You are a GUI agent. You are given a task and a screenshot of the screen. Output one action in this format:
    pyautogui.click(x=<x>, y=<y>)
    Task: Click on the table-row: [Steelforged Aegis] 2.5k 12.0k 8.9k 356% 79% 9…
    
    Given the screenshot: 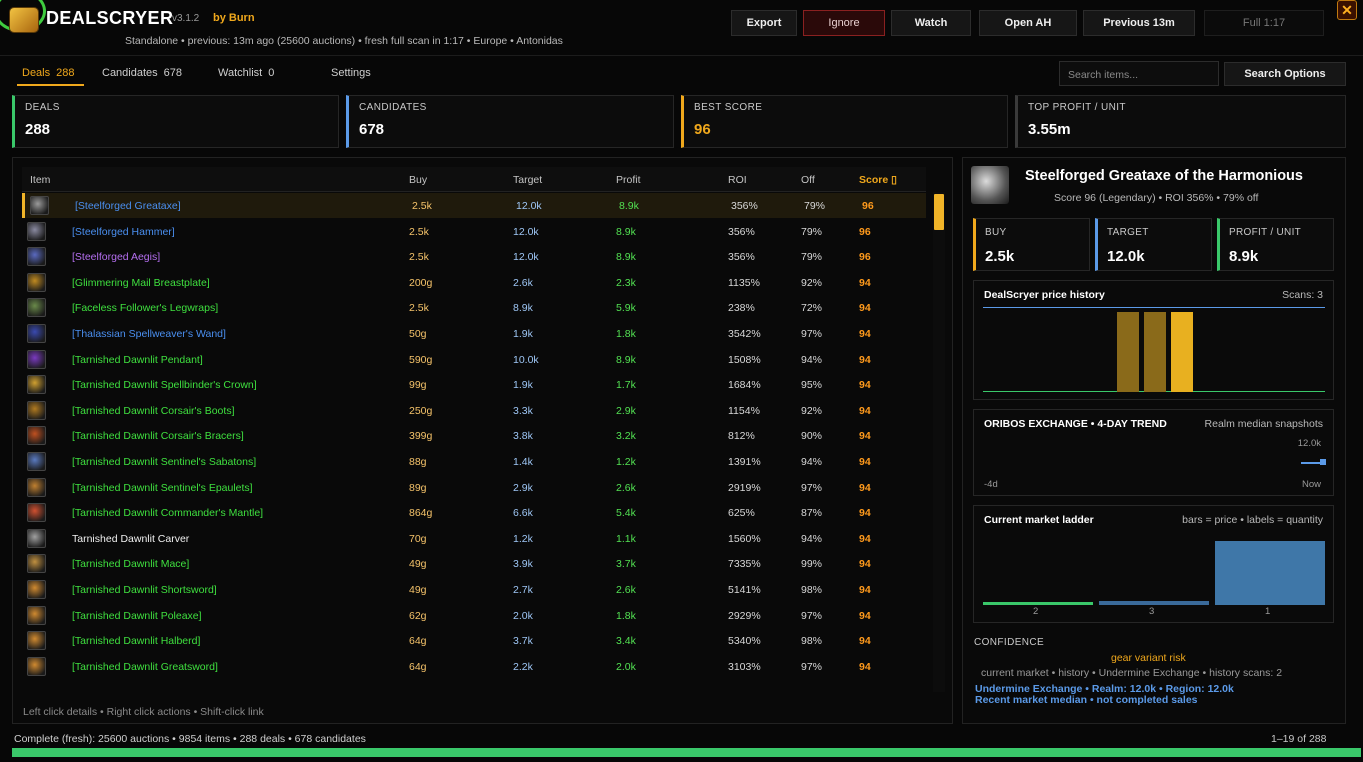 What is the action you would take?
    pyautogui.click(x=474, y=256)
    